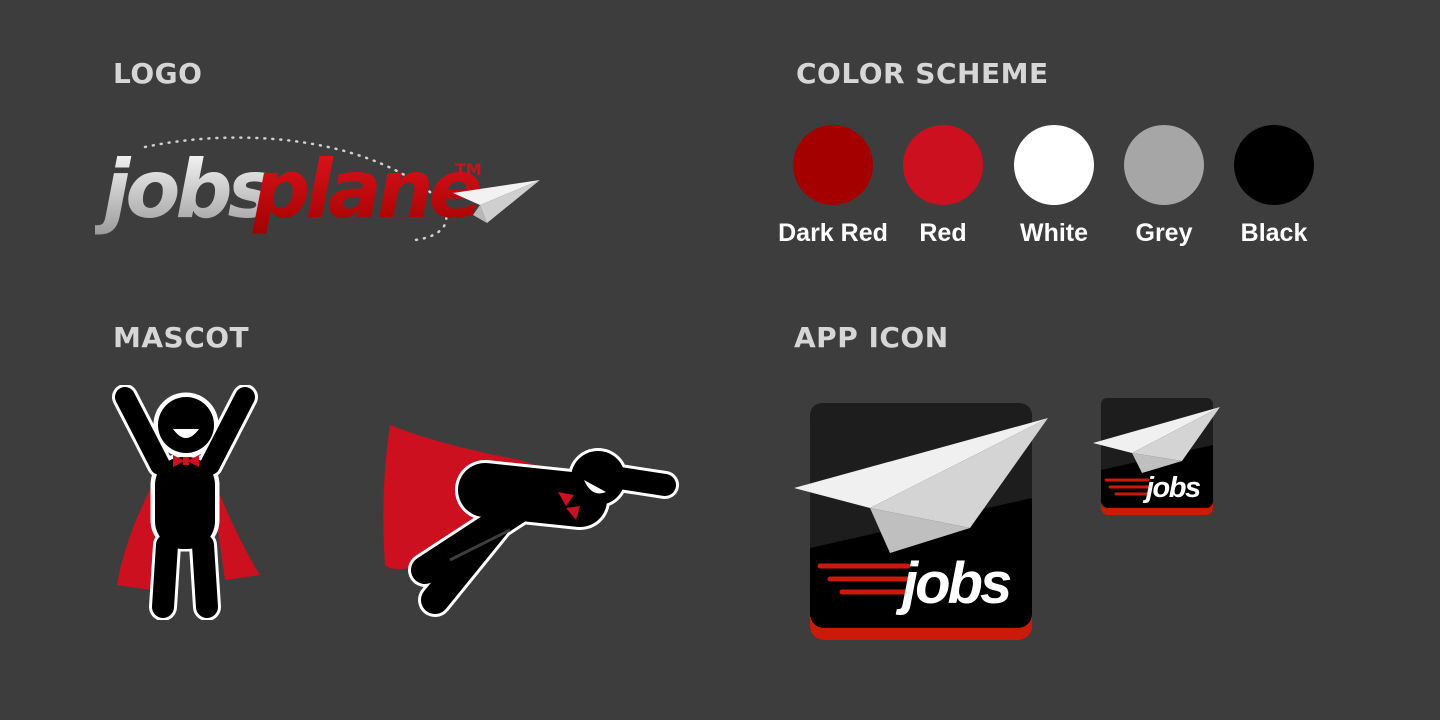 The width and height of the screenshot is (1440, 720). Describe the element at coordinates (953, 583) in the screenshot. I see `app-icon-label: jobs` at that location.